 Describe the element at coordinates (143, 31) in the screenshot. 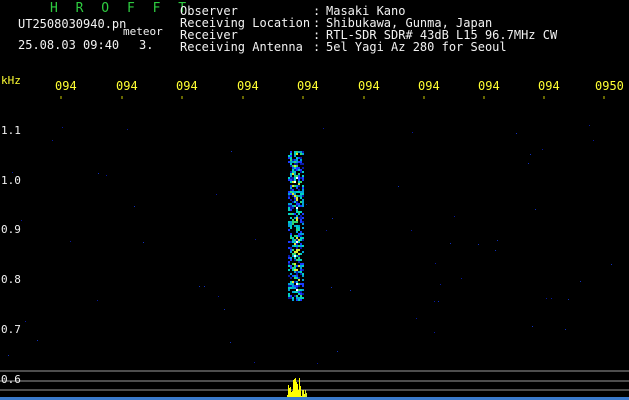

I see `detection-label: meteor` at that location.